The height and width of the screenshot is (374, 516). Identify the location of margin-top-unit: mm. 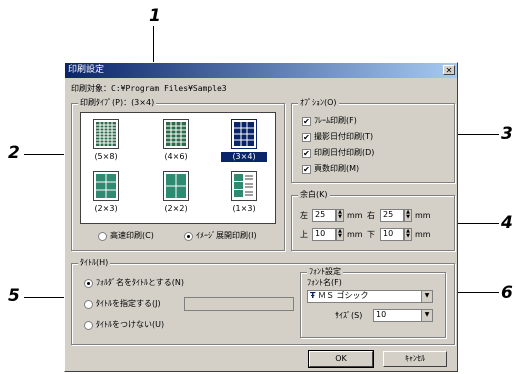
(355, 234).